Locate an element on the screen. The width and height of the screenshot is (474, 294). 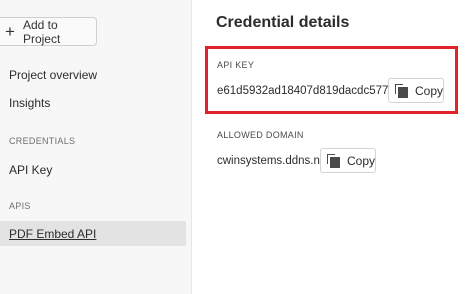
copy-api-key-label: Copy is located at coordinates (428, 90).